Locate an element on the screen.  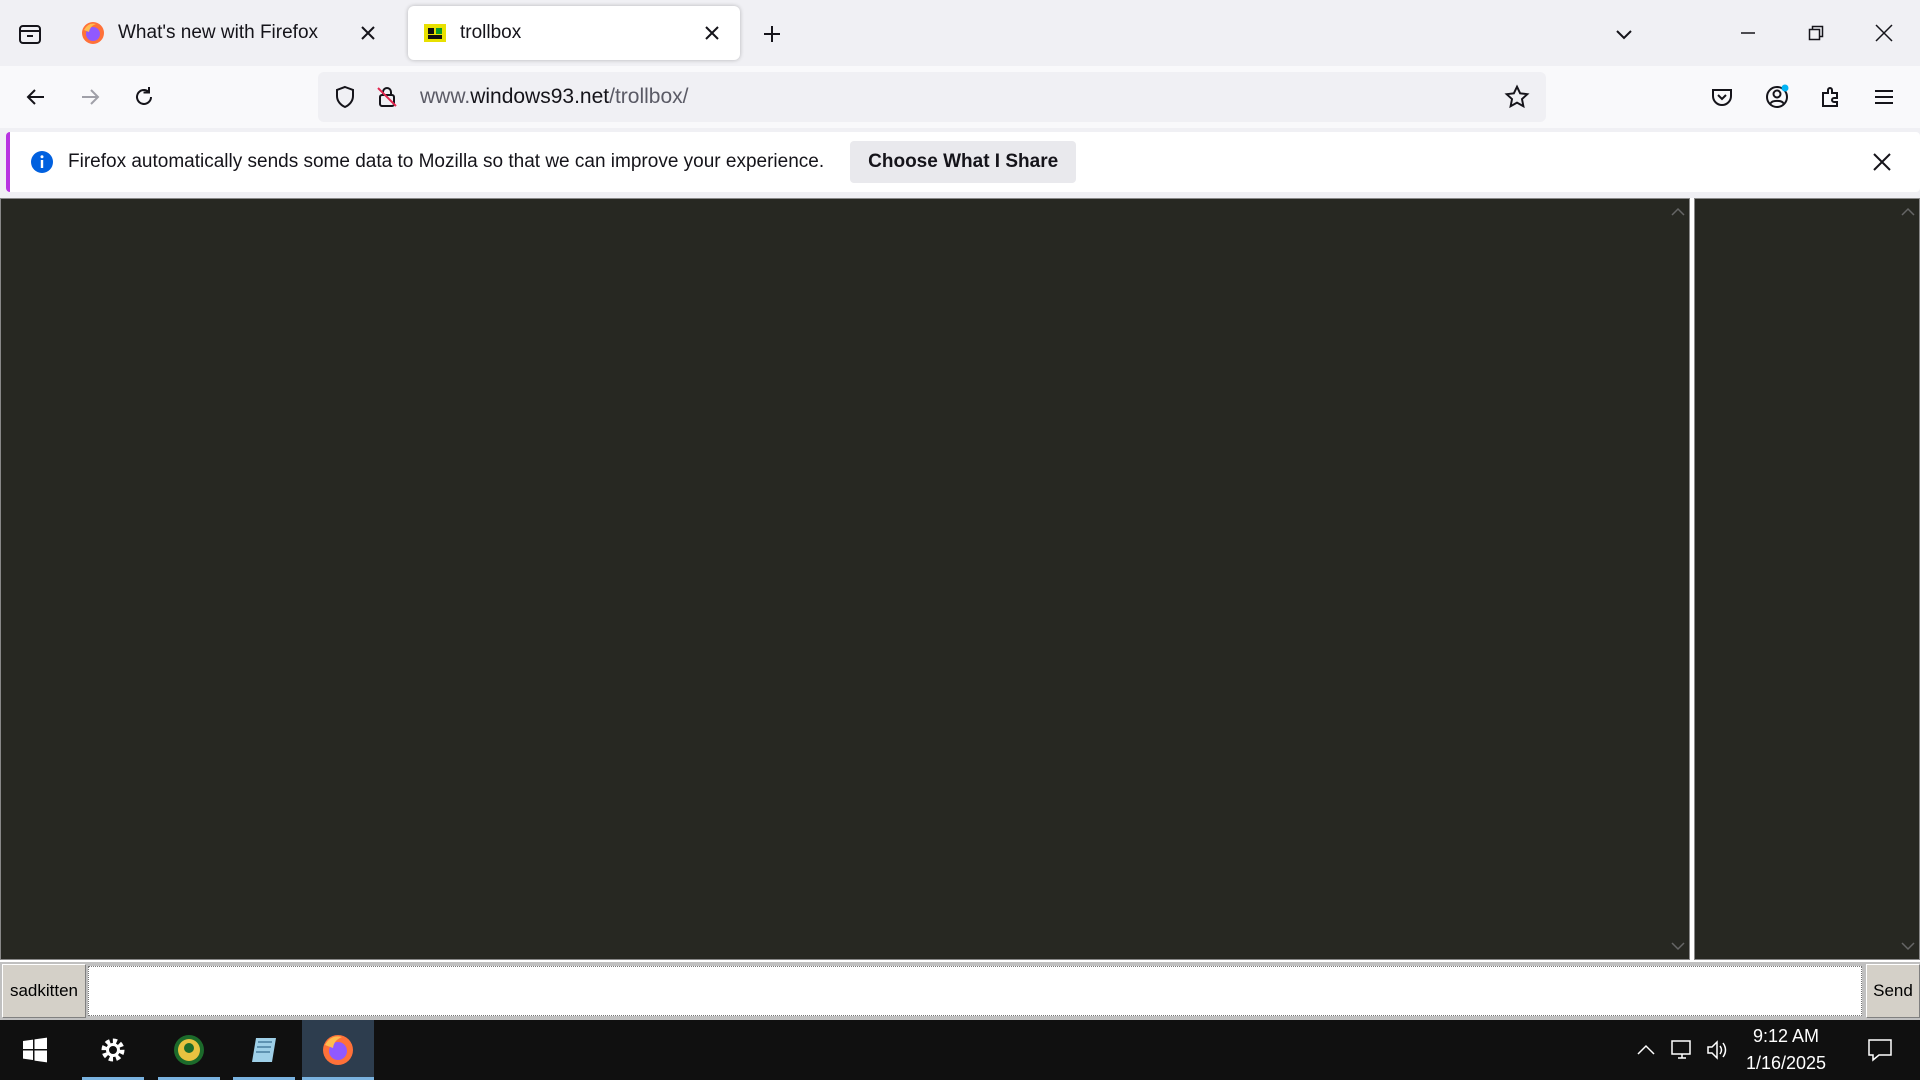
app-globe-icon is located at coordinates (189, 1050).